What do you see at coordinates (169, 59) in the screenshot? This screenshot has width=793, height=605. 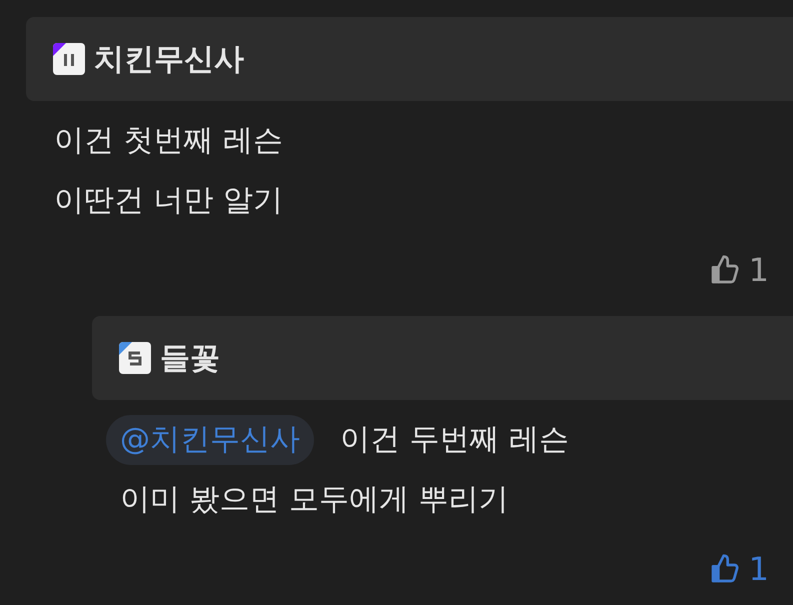 I see `author-name: 치킨무신사` at bounding box center [169, 59].